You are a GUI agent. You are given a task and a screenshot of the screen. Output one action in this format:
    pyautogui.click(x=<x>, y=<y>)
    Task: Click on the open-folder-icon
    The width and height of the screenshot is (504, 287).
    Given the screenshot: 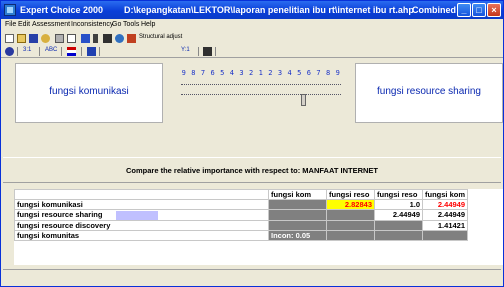 What is the action you would take?
    pyautogui.click(x=21, y=38)
    